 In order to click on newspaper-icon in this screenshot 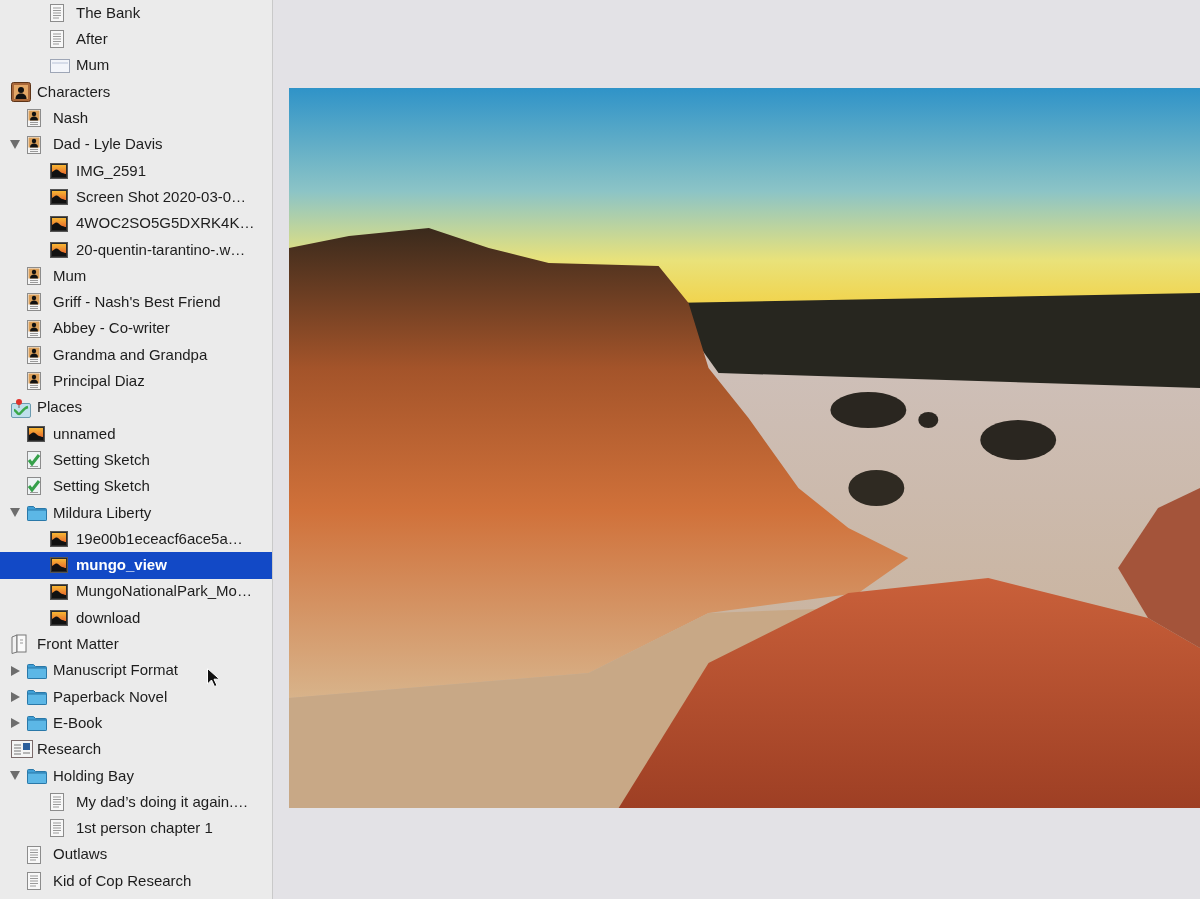, I will do `click(22, 749)`.